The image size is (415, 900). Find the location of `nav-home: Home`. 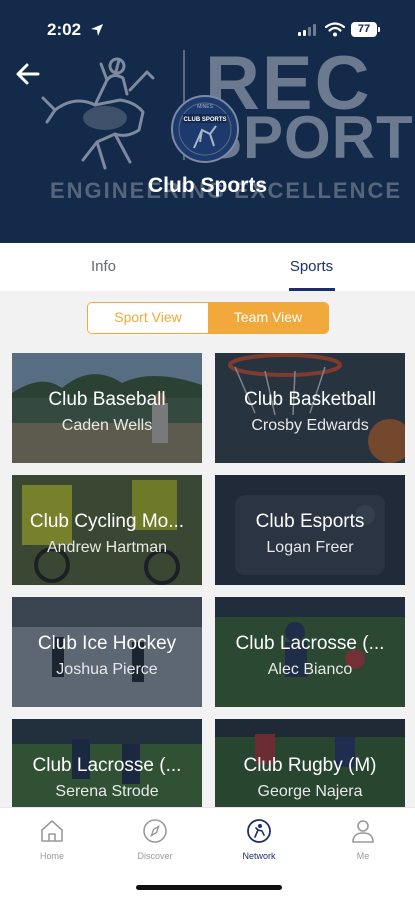

nav-home: Home is located at coordinates (52, 839).